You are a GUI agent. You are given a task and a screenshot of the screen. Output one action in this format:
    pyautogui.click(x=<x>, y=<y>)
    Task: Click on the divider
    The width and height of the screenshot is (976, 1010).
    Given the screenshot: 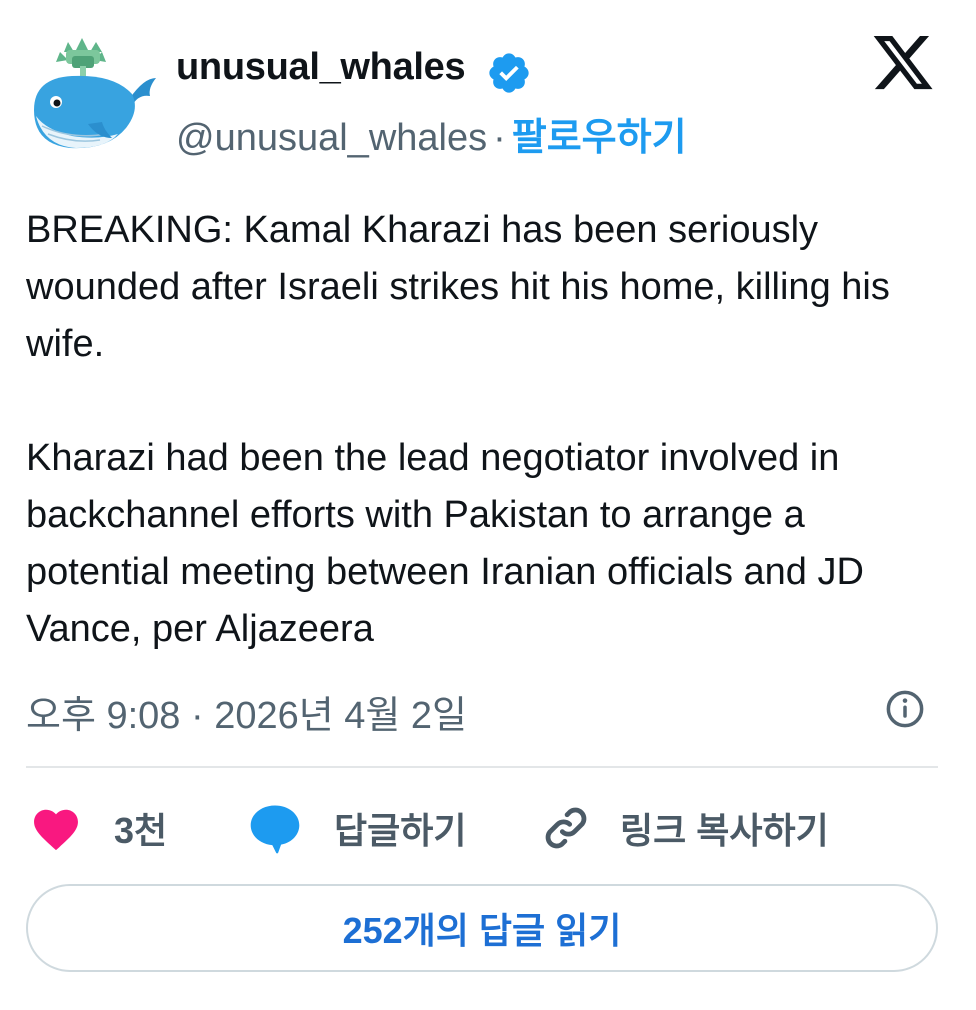 What is the action you would take?
    pyautogui.click(x=482, y=767)
    